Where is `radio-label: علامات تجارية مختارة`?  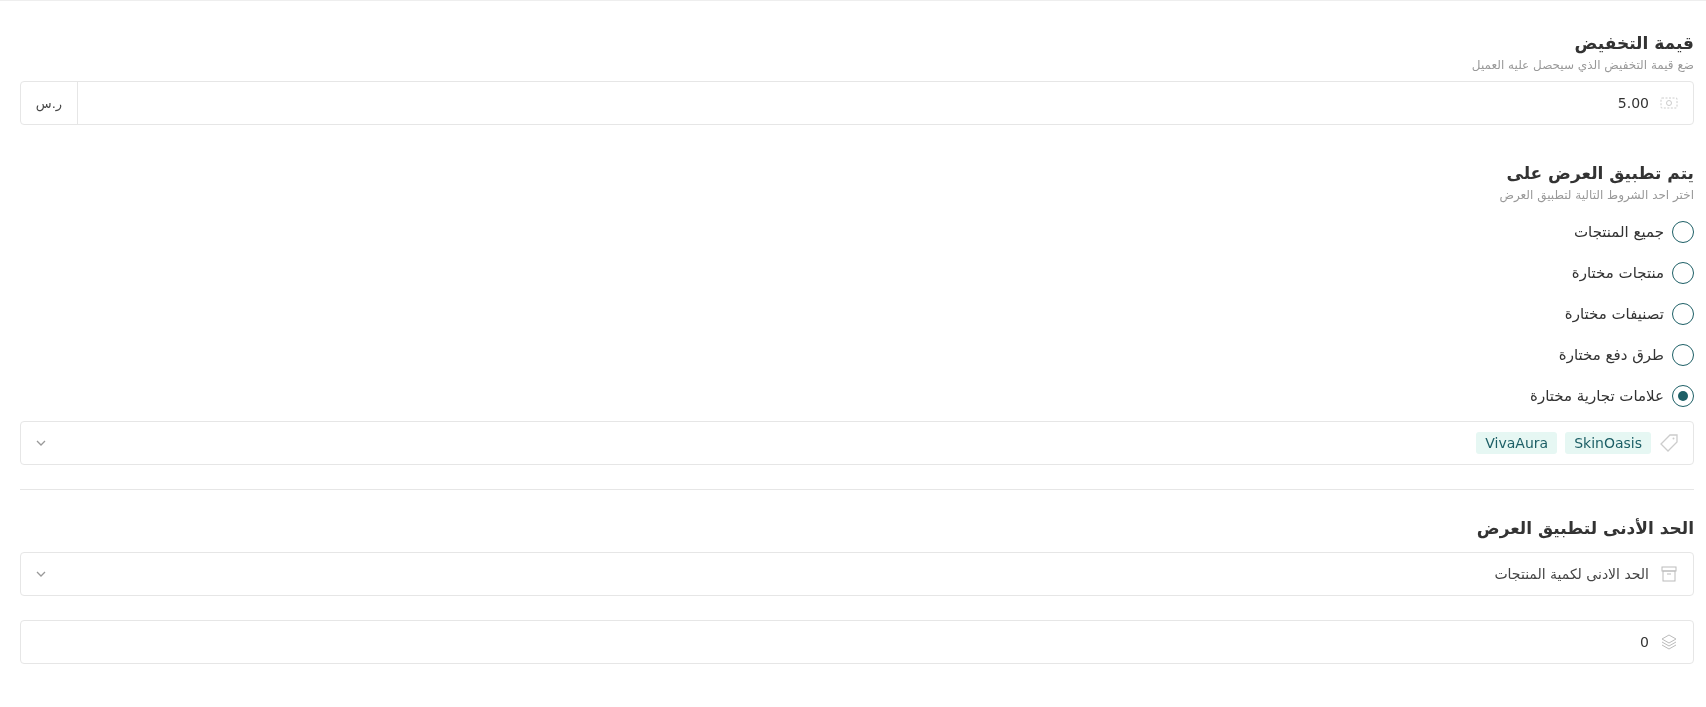 radio-label: علامات تجارية مختارة is located at coordinates (1597, 396).